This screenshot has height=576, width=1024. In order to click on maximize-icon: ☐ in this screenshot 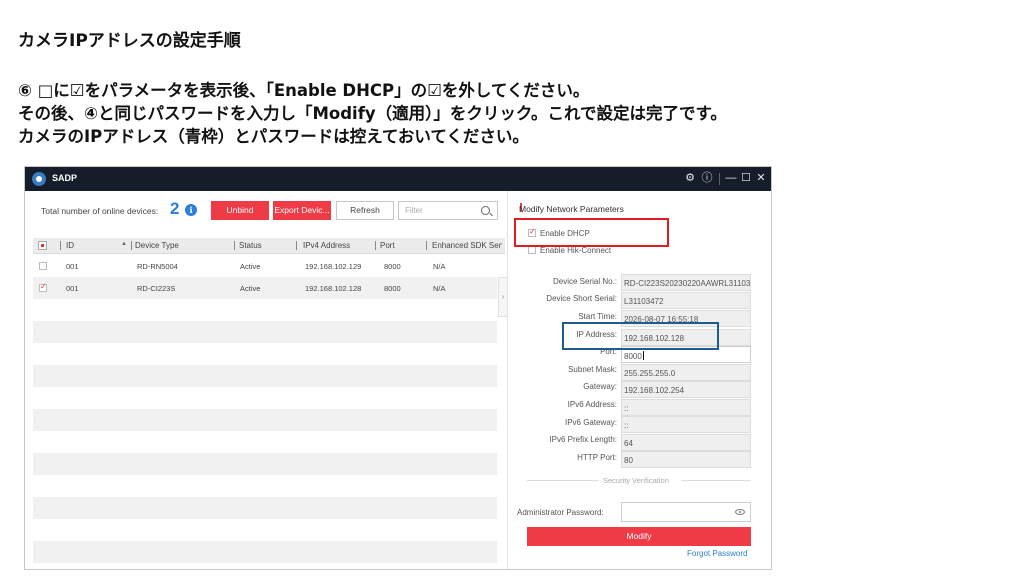, I will do `click(746, 178)`.